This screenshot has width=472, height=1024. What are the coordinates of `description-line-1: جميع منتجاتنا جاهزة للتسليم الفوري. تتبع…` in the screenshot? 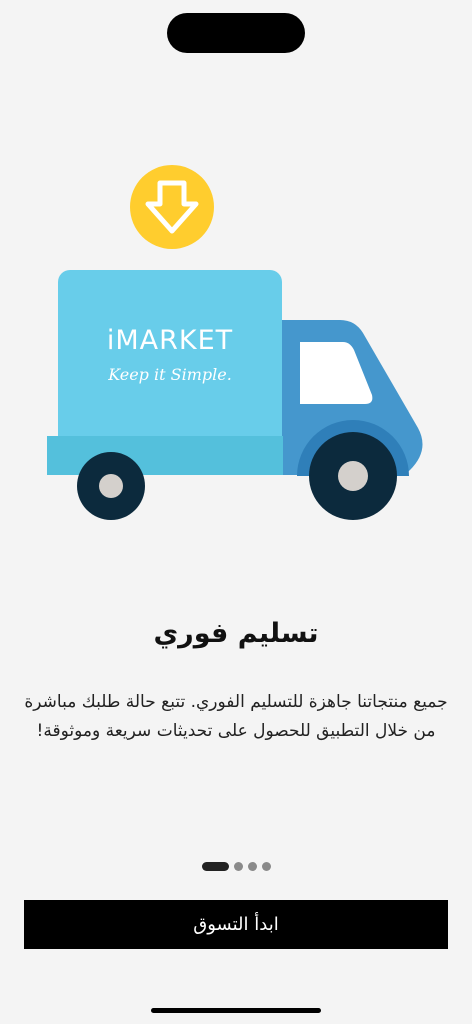 It's located at (236, 702).